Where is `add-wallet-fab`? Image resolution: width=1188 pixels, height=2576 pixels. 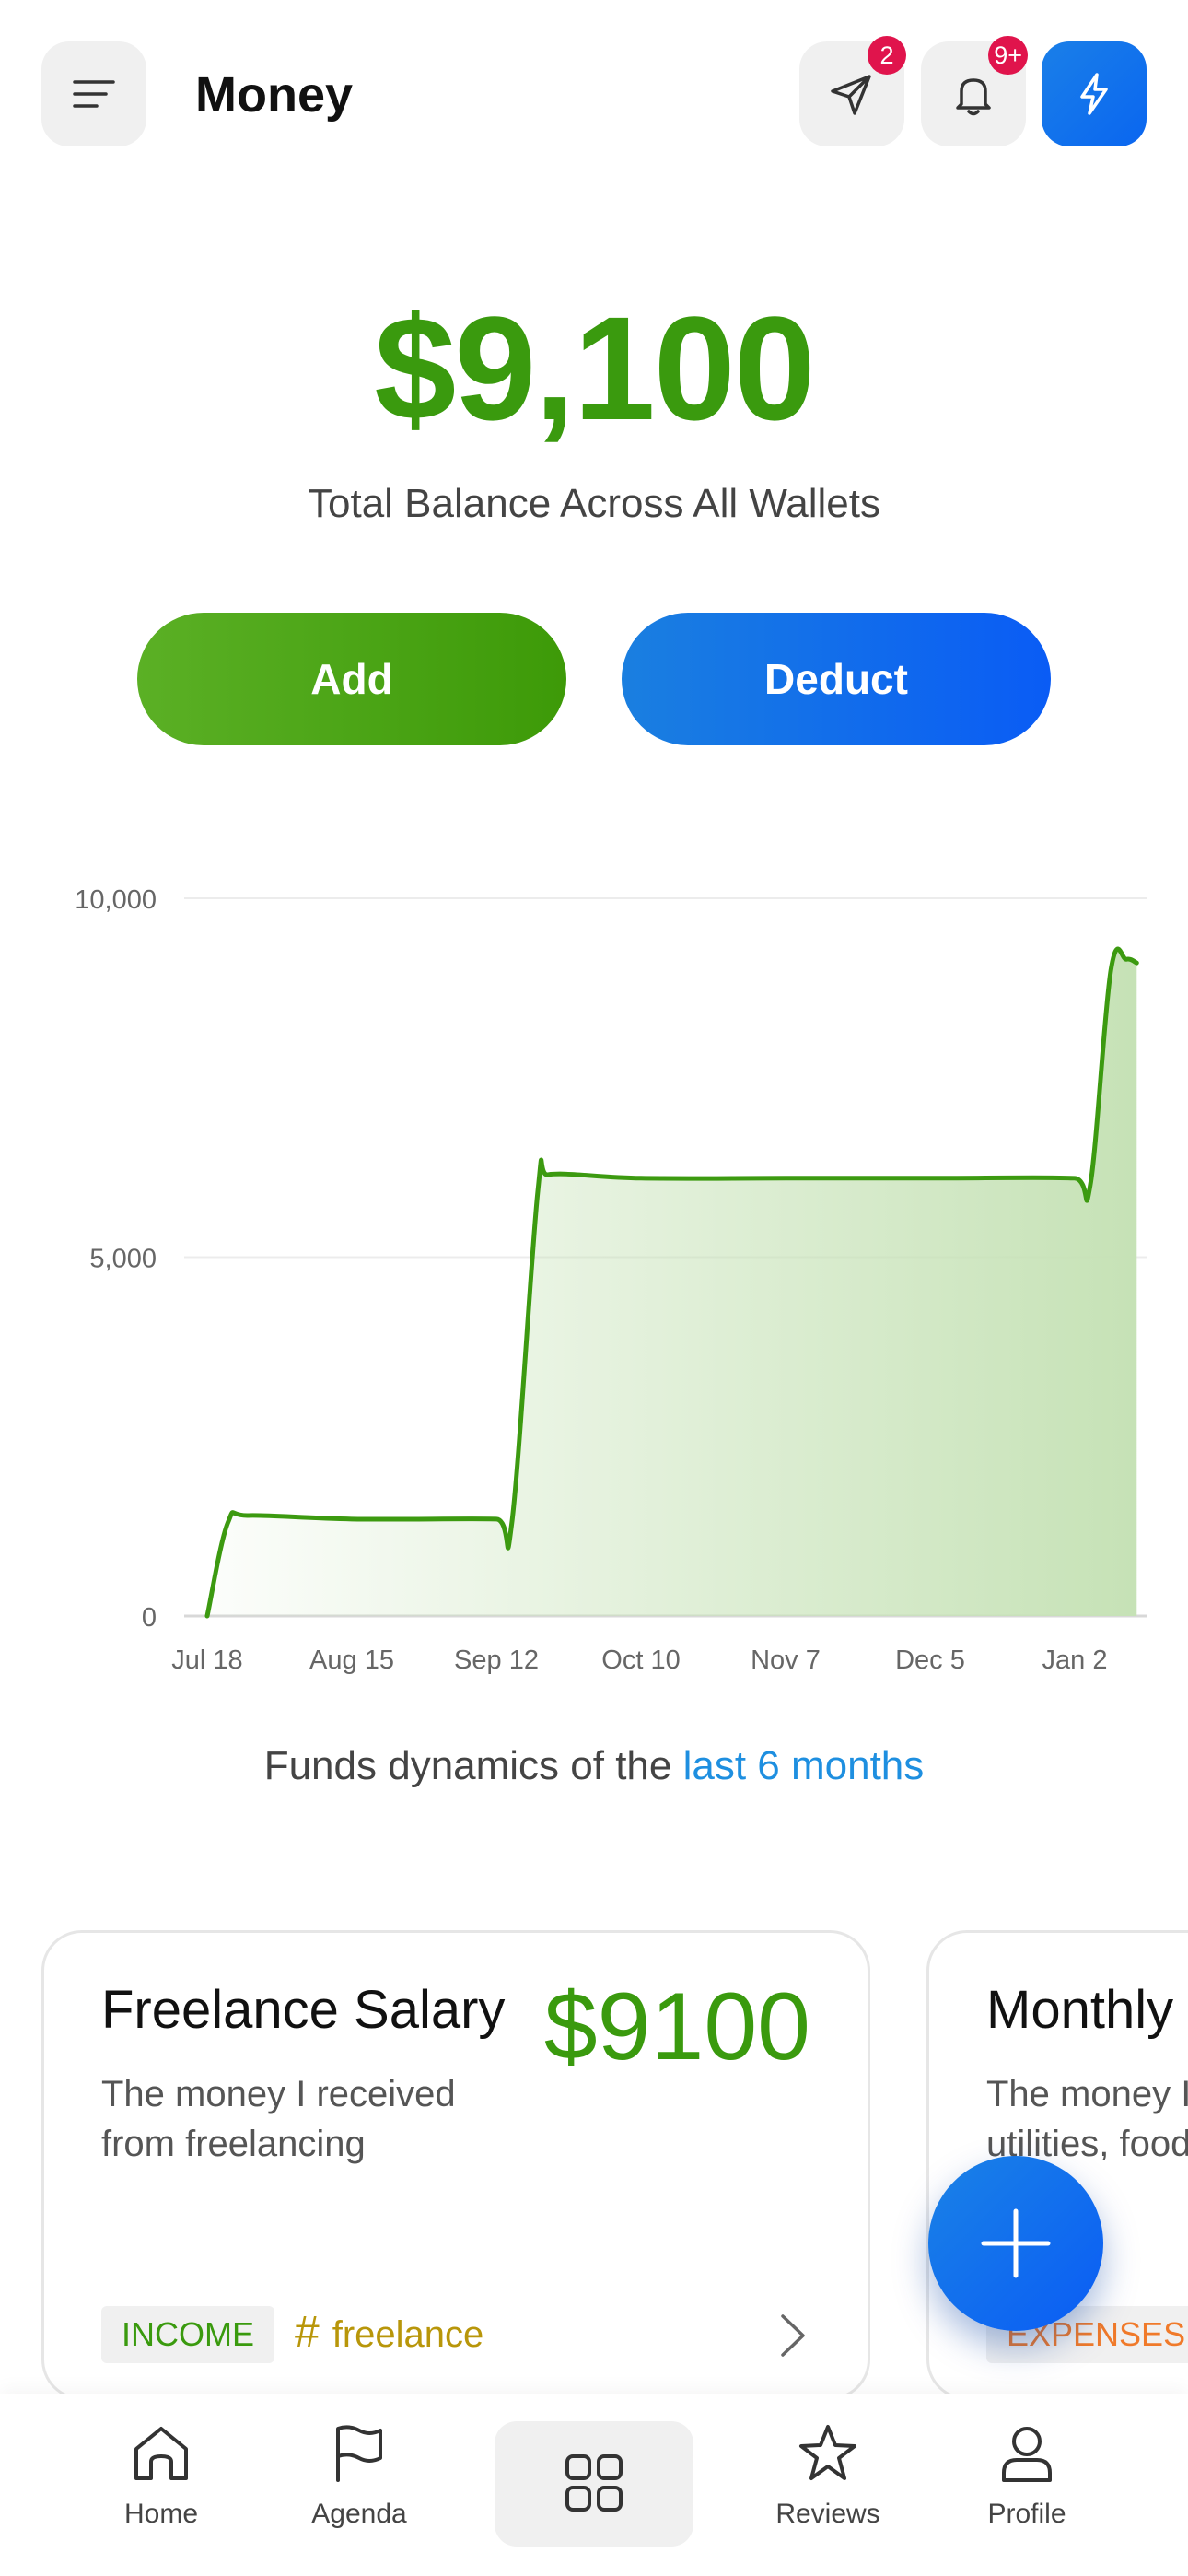
add-wallet-fab is located at coordinates (1016, 2243).